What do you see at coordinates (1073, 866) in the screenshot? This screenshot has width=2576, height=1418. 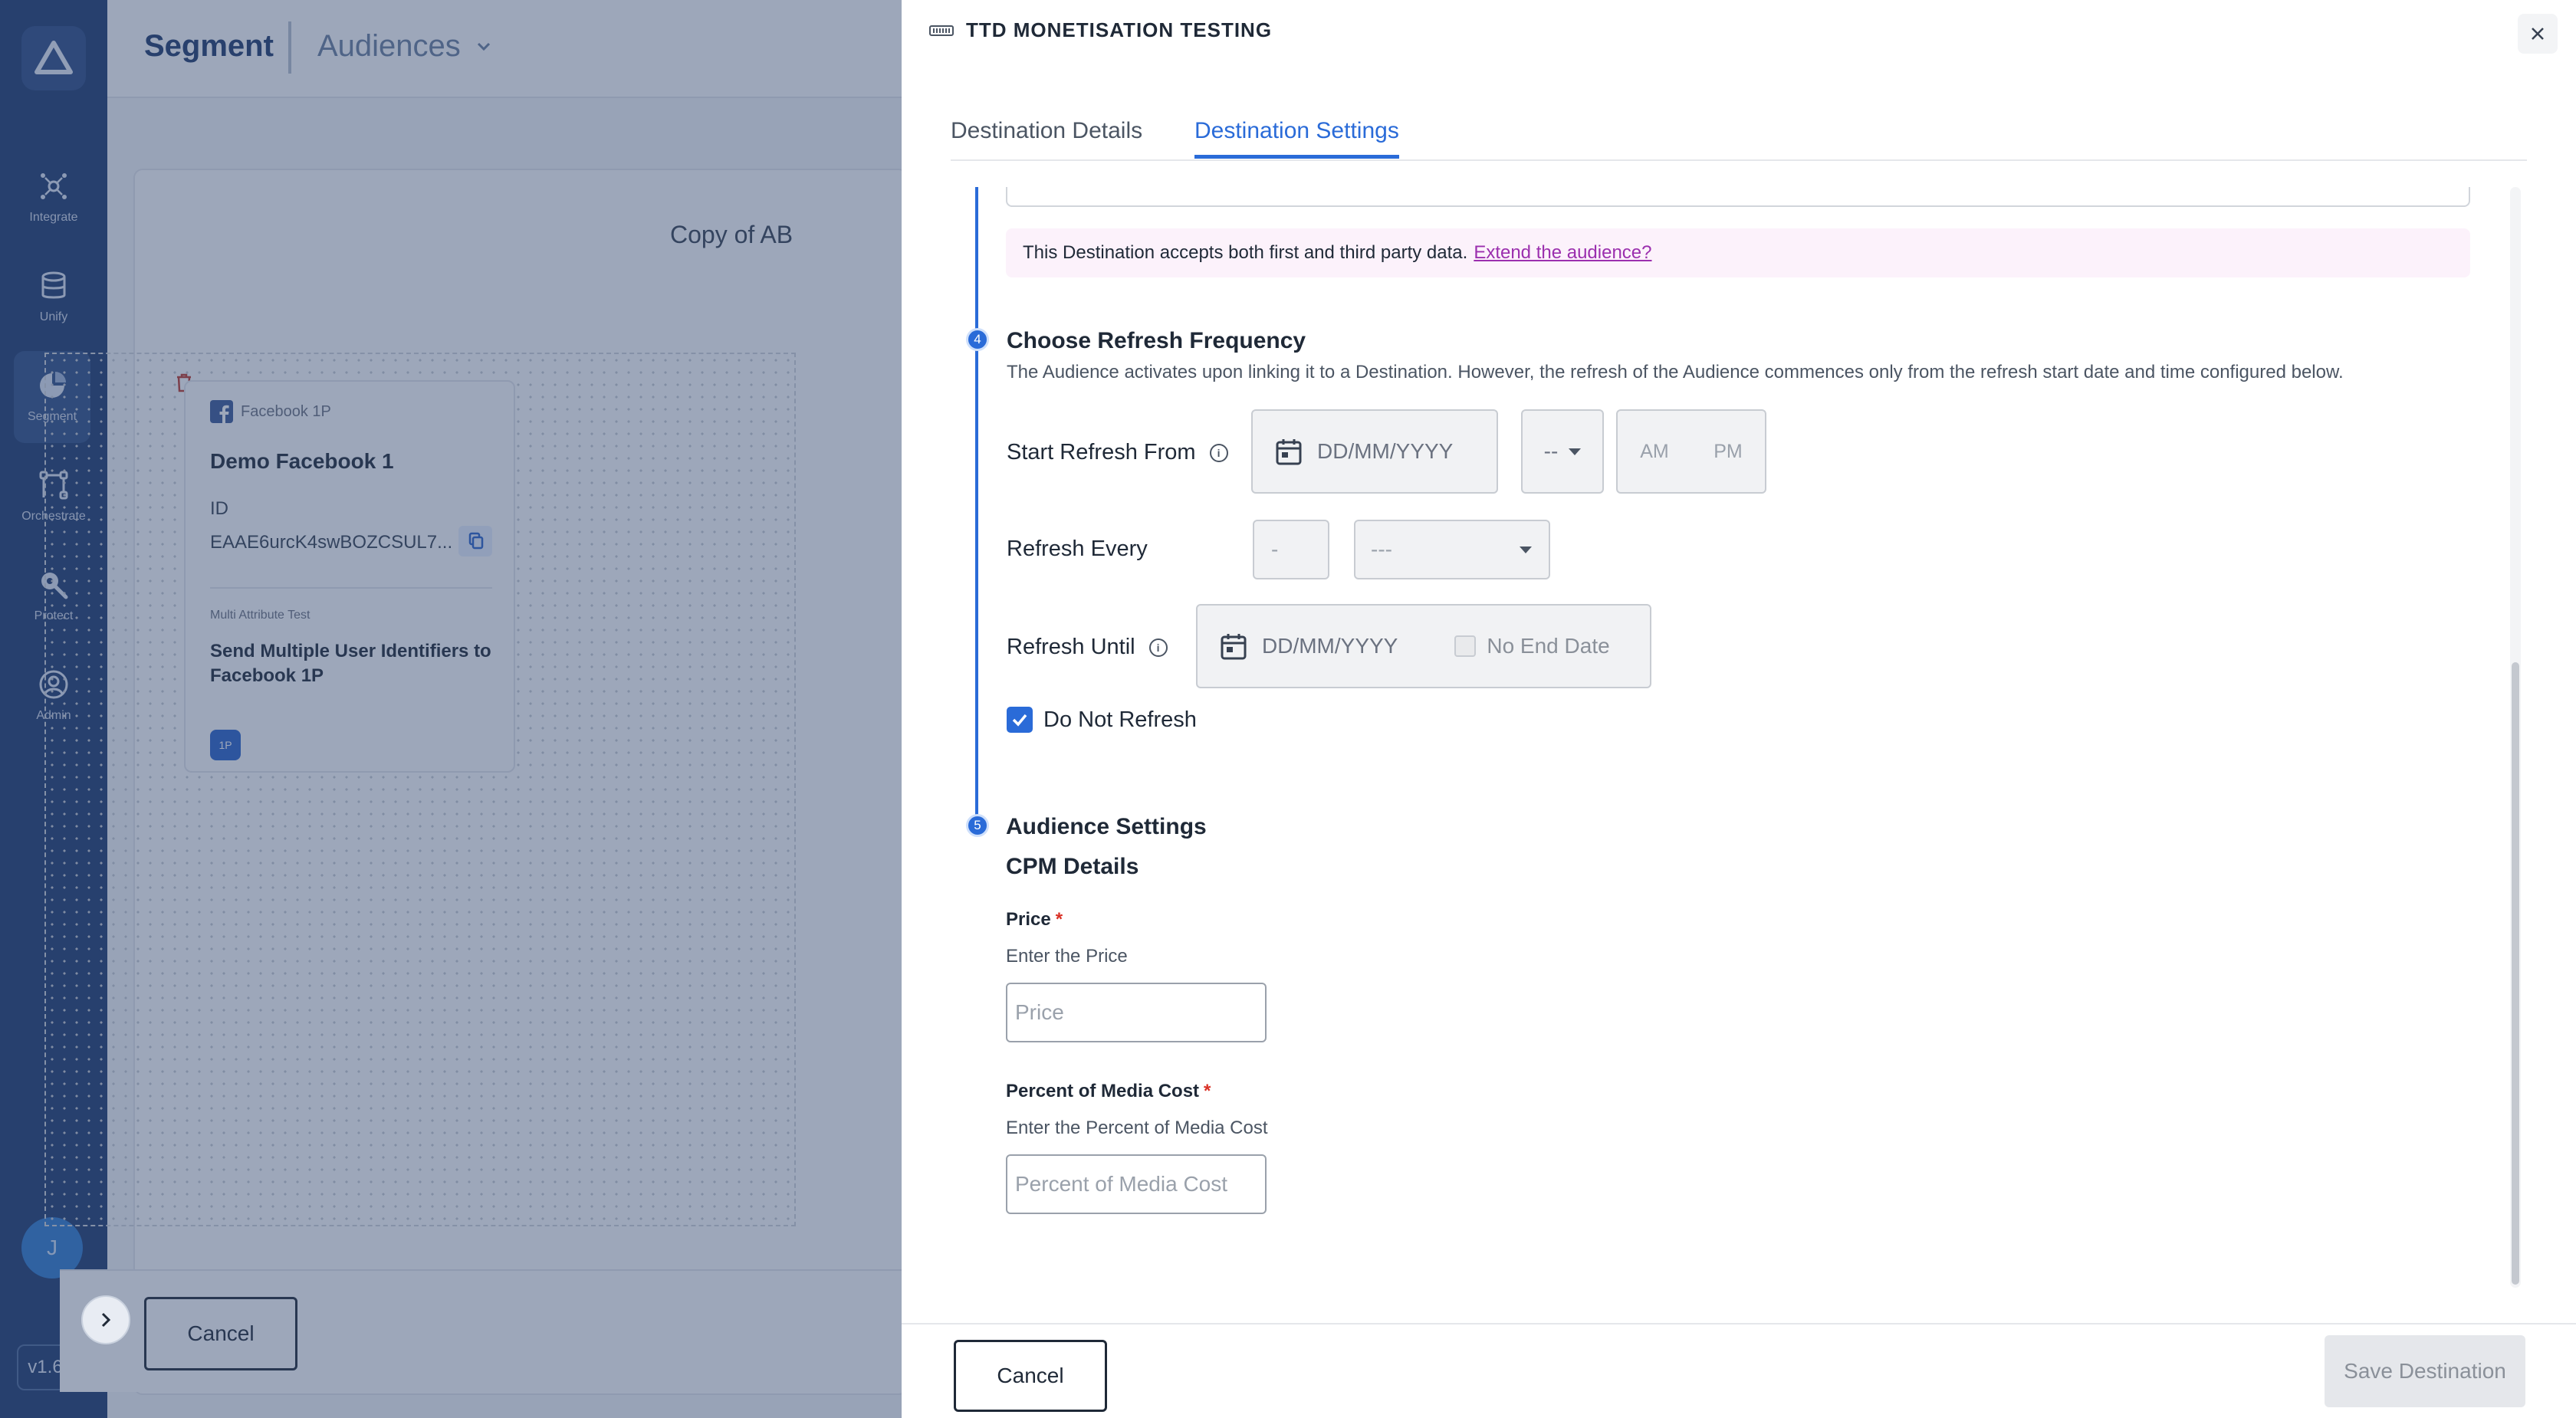 I see `cpm-details-title: CPM Details` at bounding box center [1073, 866].